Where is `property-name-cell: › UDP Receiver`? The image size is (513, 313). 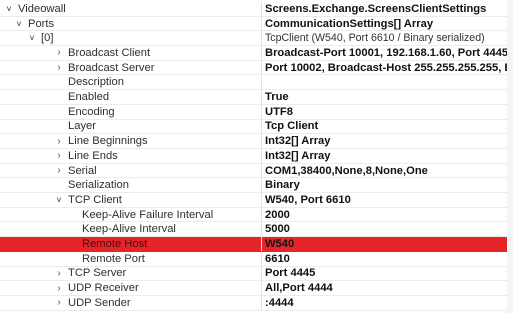 property-name-cell: › UDP Receiver is located at coordinates (131, 288).